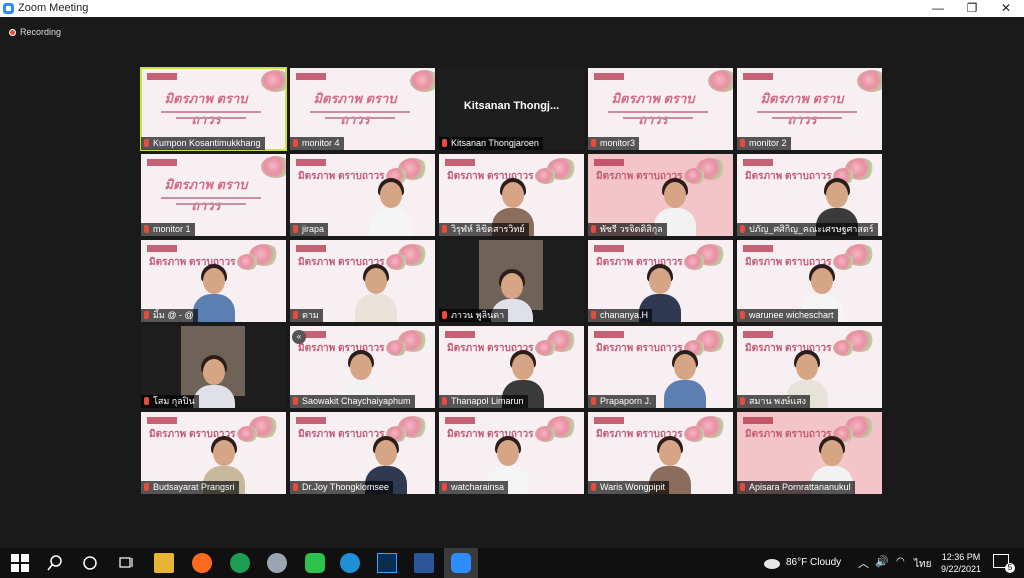  I want to click on participant-tile: มิตรภาพ ตราบถาวร พัชรี วรจิตติสิกุล, so click(660, 195).